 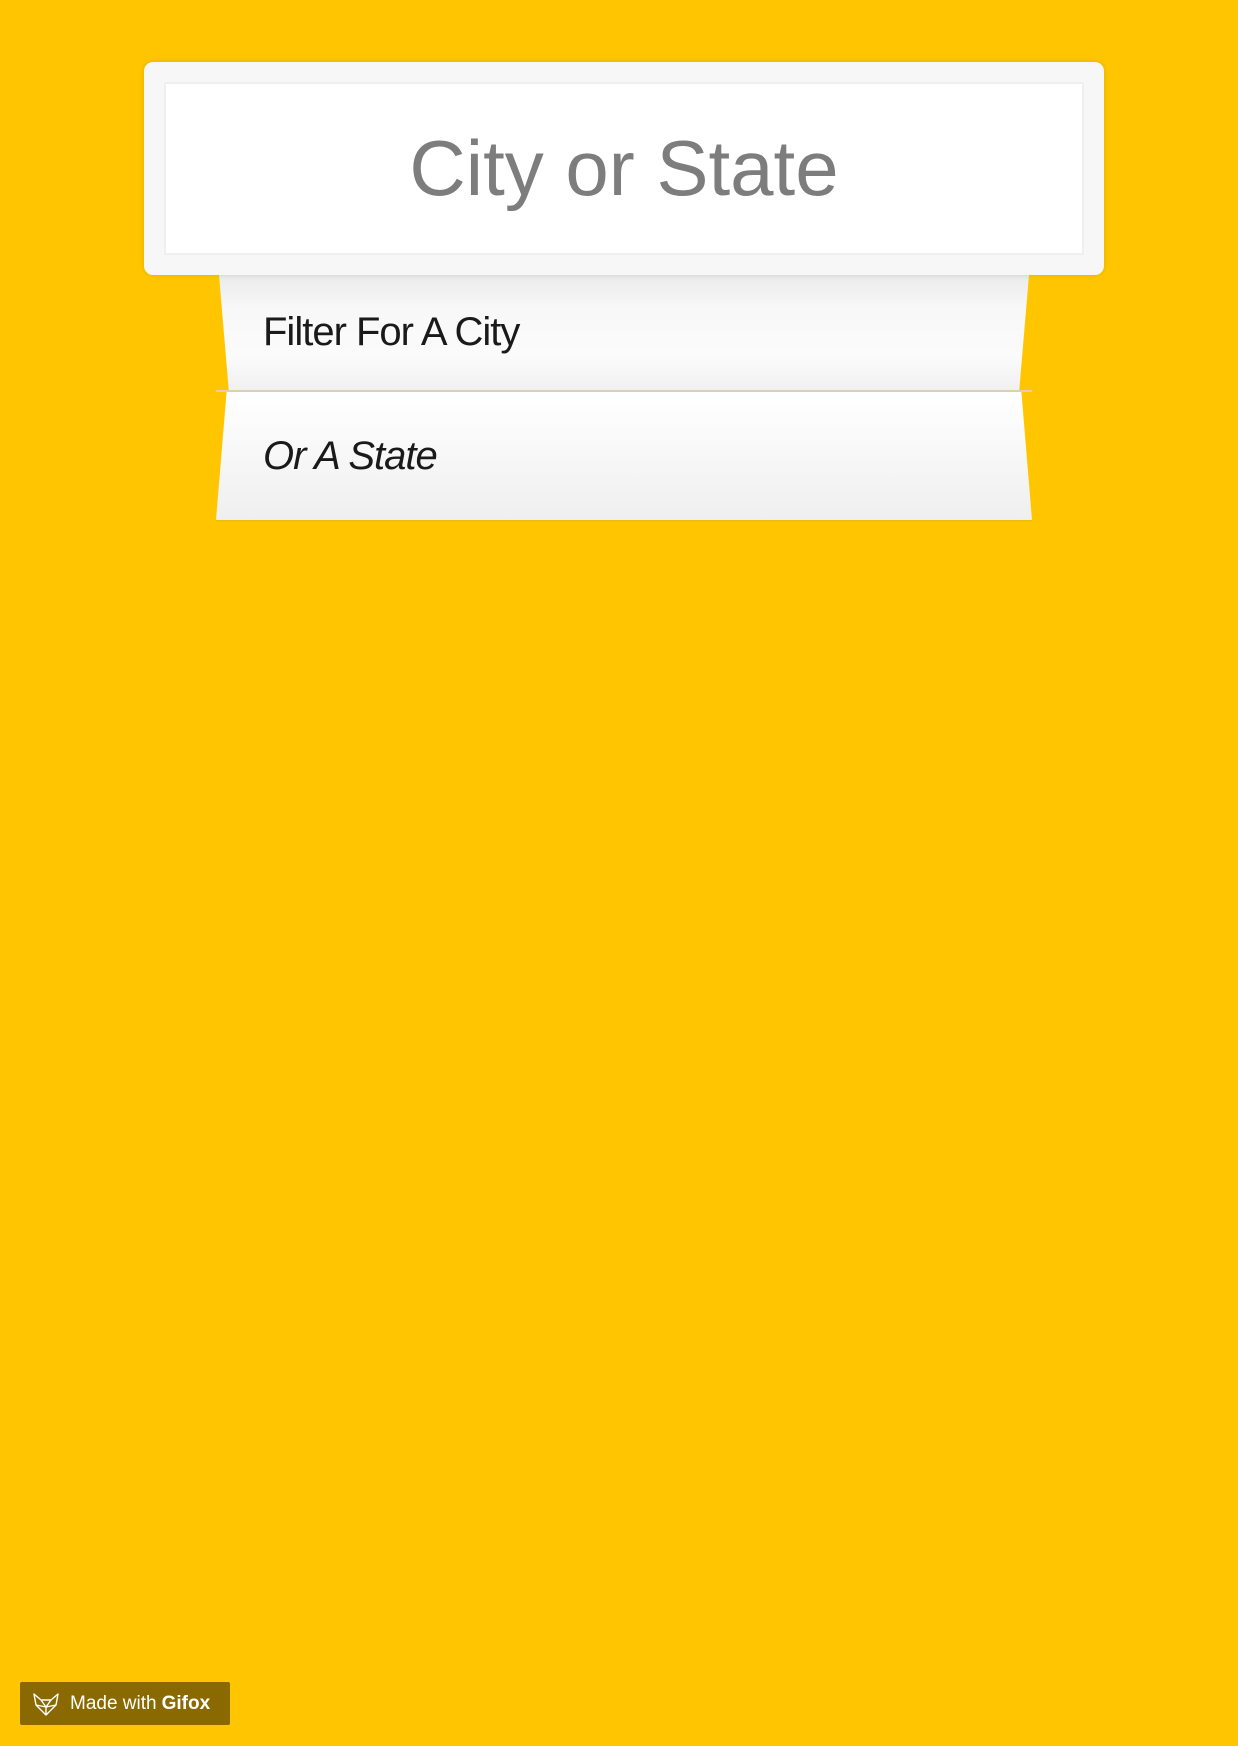 I want to click on gifox-watermark: Made with Gifox, so click(x=125, y=1703).